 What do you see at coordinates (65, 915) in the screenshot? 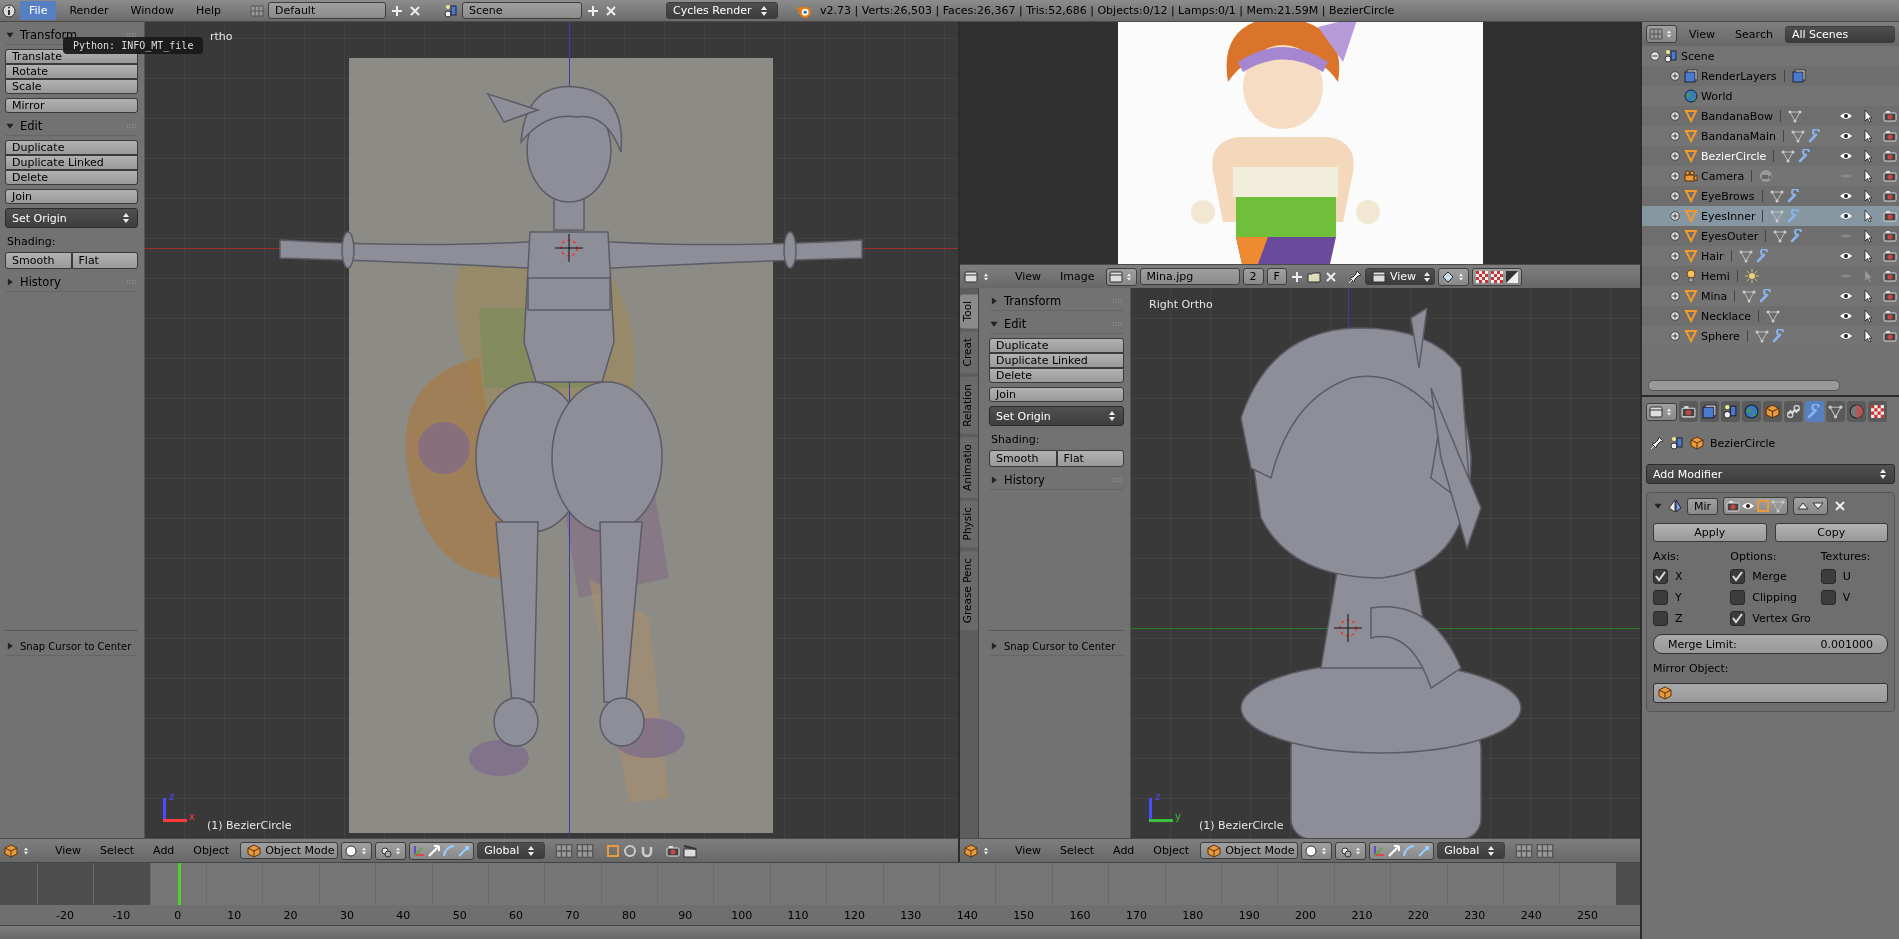
I see `frame-number: -20` at bounding box center [65, 915].